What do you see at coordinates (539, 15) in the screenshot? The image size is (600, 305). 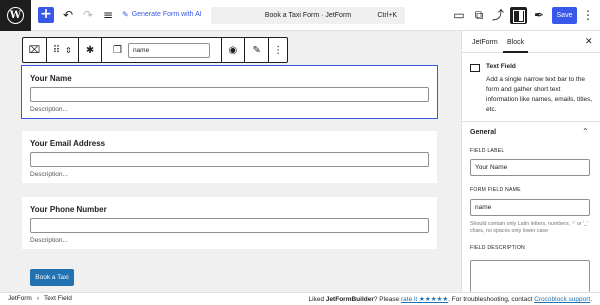 I see `styles-brush-icon: ✒` at bounding box center [539, 15].